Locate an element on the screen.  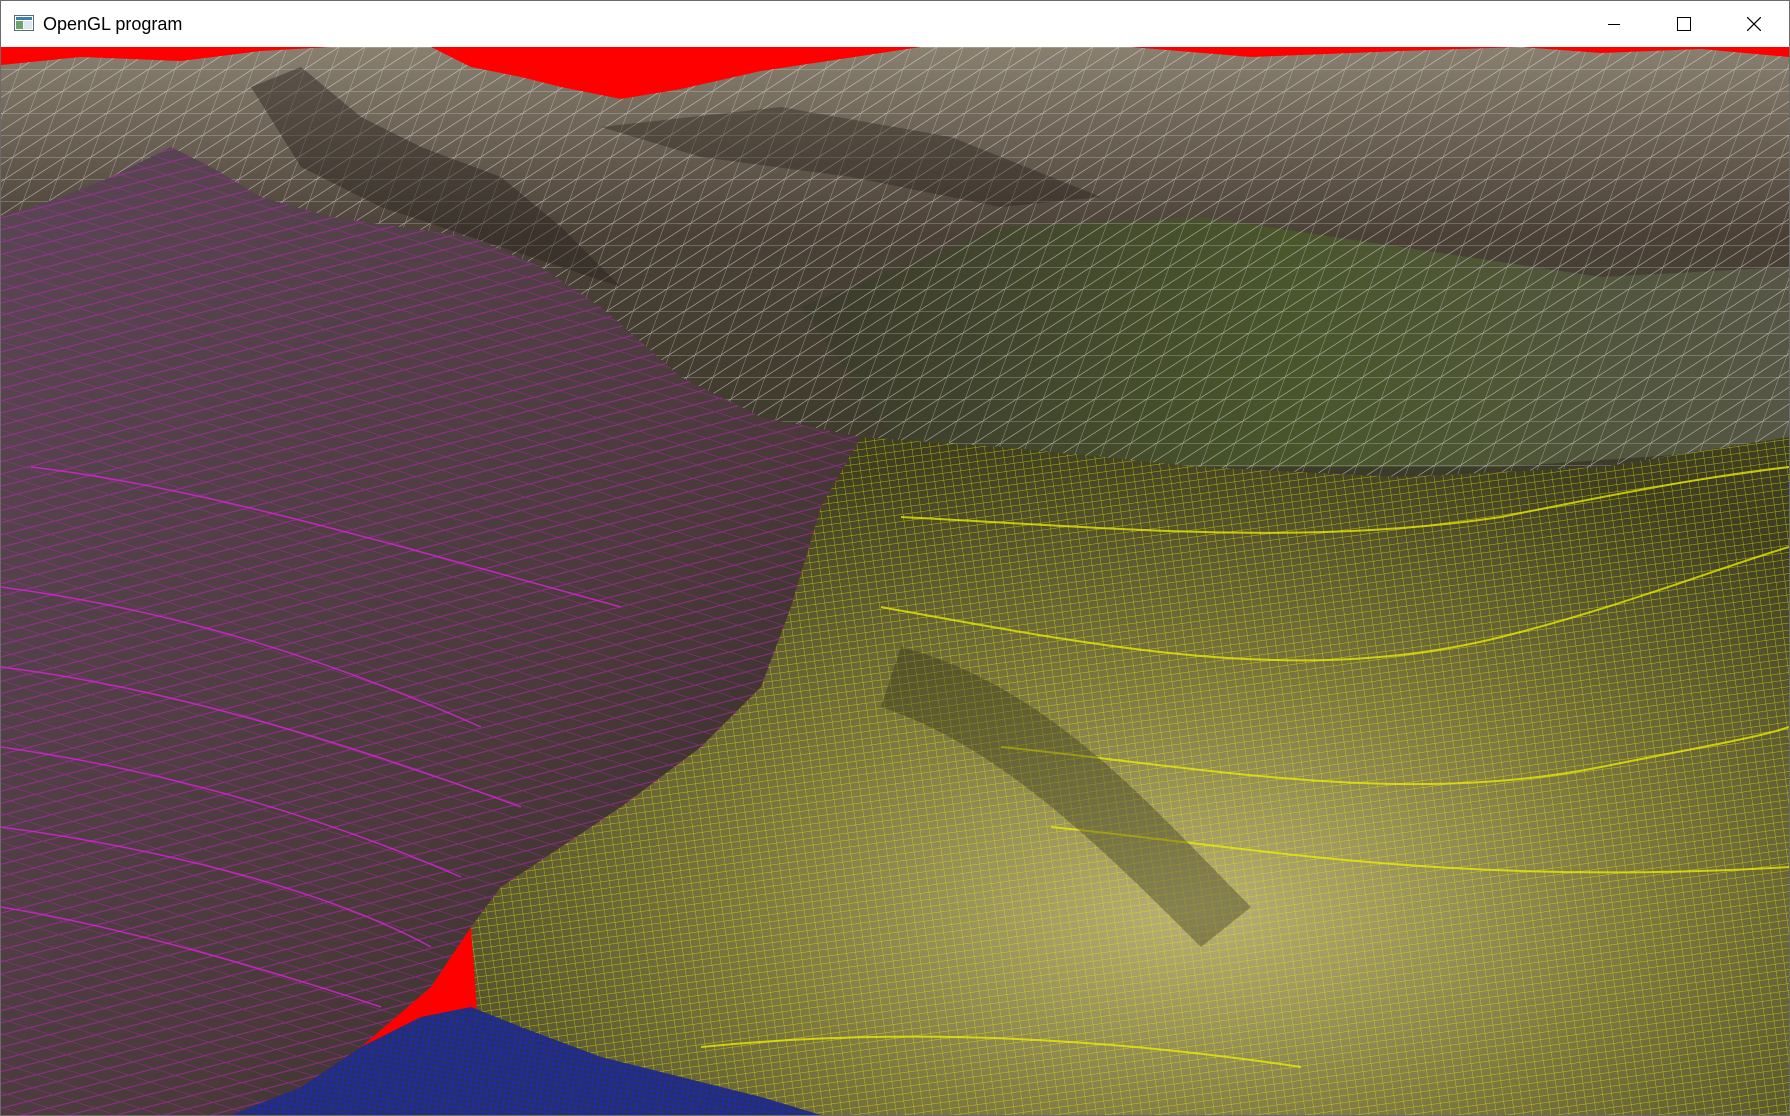
maximize-button is located at coordinates (1684, 24).